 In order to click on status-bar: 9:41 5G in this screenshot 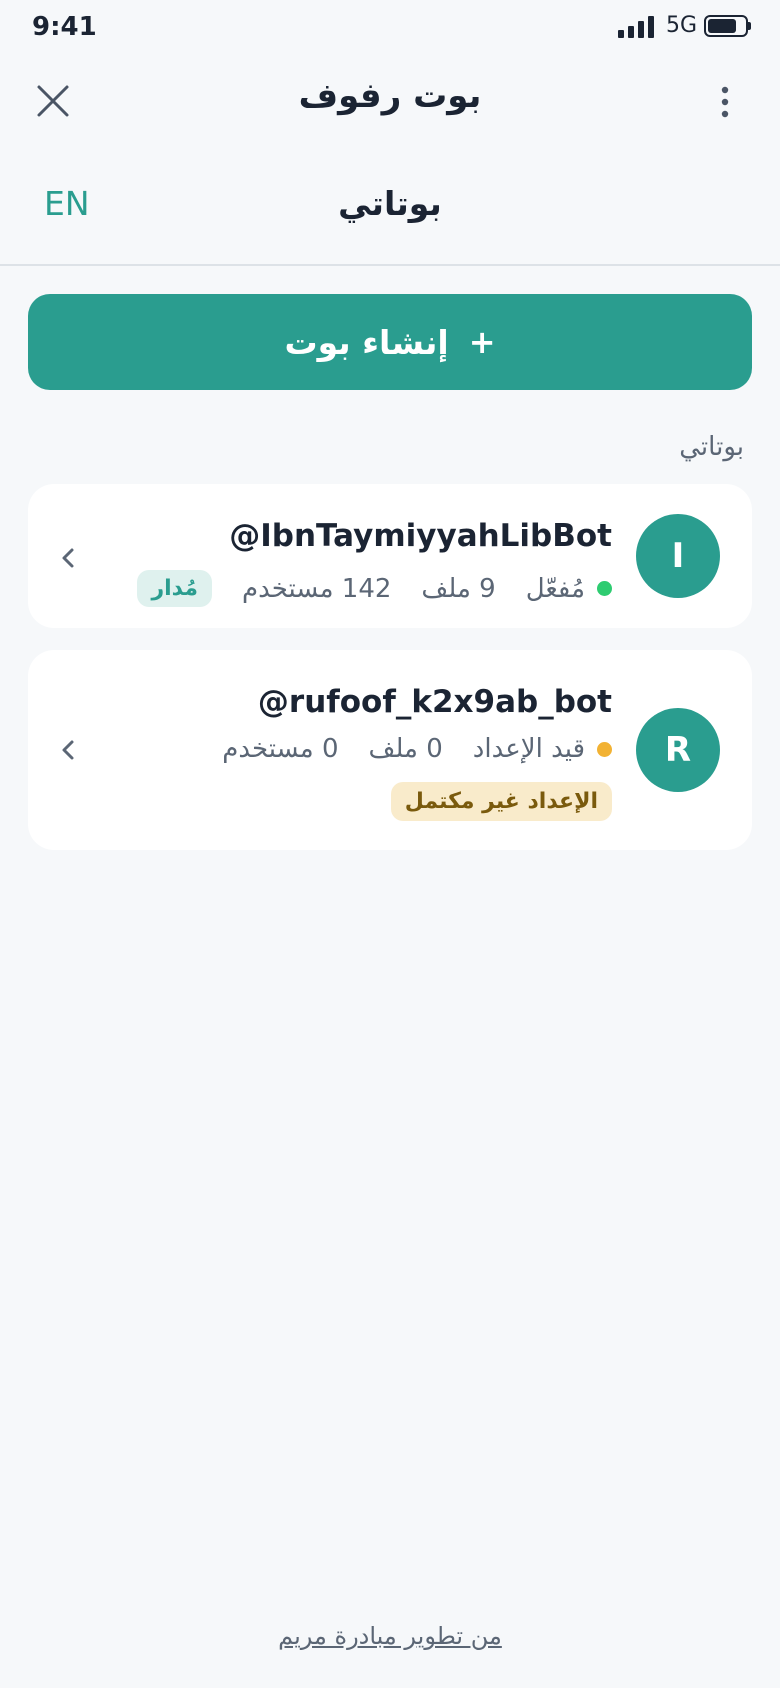, I will do `click(390, 27)`.